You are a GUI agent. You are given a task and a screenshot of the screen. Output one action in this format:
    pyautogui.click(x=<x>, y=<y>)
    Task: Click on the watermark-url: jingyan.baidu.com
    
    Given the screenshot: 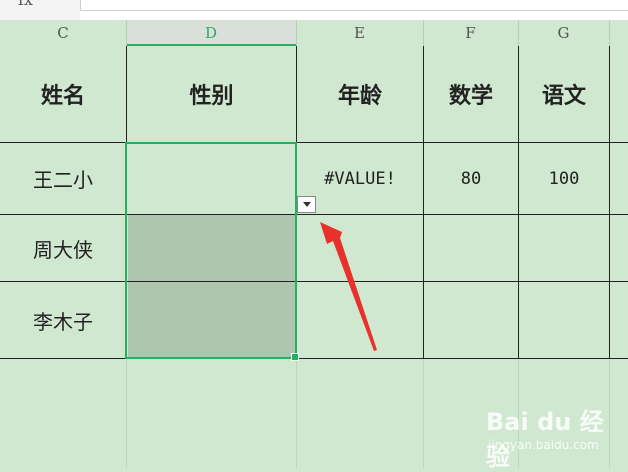 What is the action you would take?
    pyautogui.click(x=543, y=445)
    